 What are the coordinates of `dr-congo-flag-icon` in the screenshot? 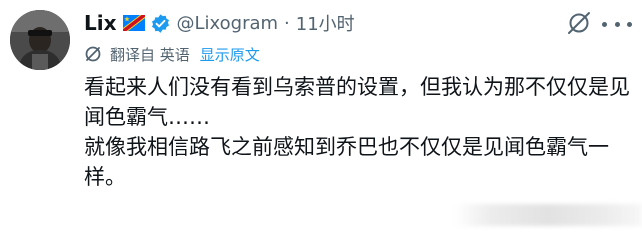 It's located at (133, 23).